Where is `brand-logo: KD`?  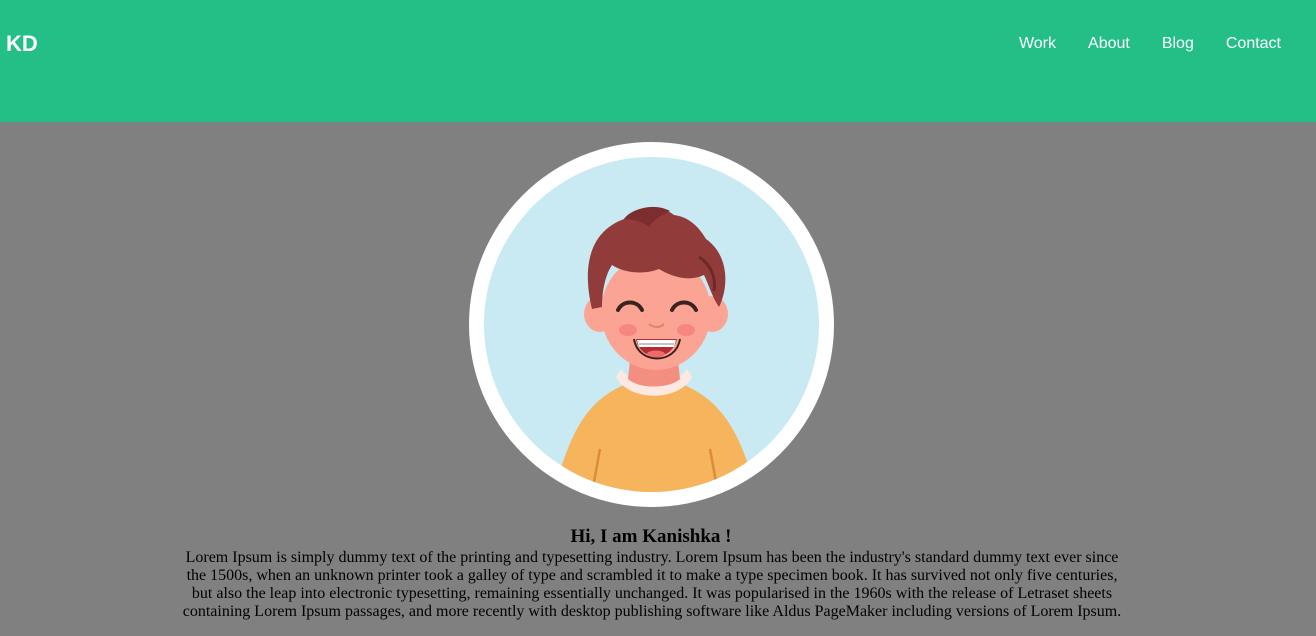 brand-logo: KD is located at coordinates (22, 44).